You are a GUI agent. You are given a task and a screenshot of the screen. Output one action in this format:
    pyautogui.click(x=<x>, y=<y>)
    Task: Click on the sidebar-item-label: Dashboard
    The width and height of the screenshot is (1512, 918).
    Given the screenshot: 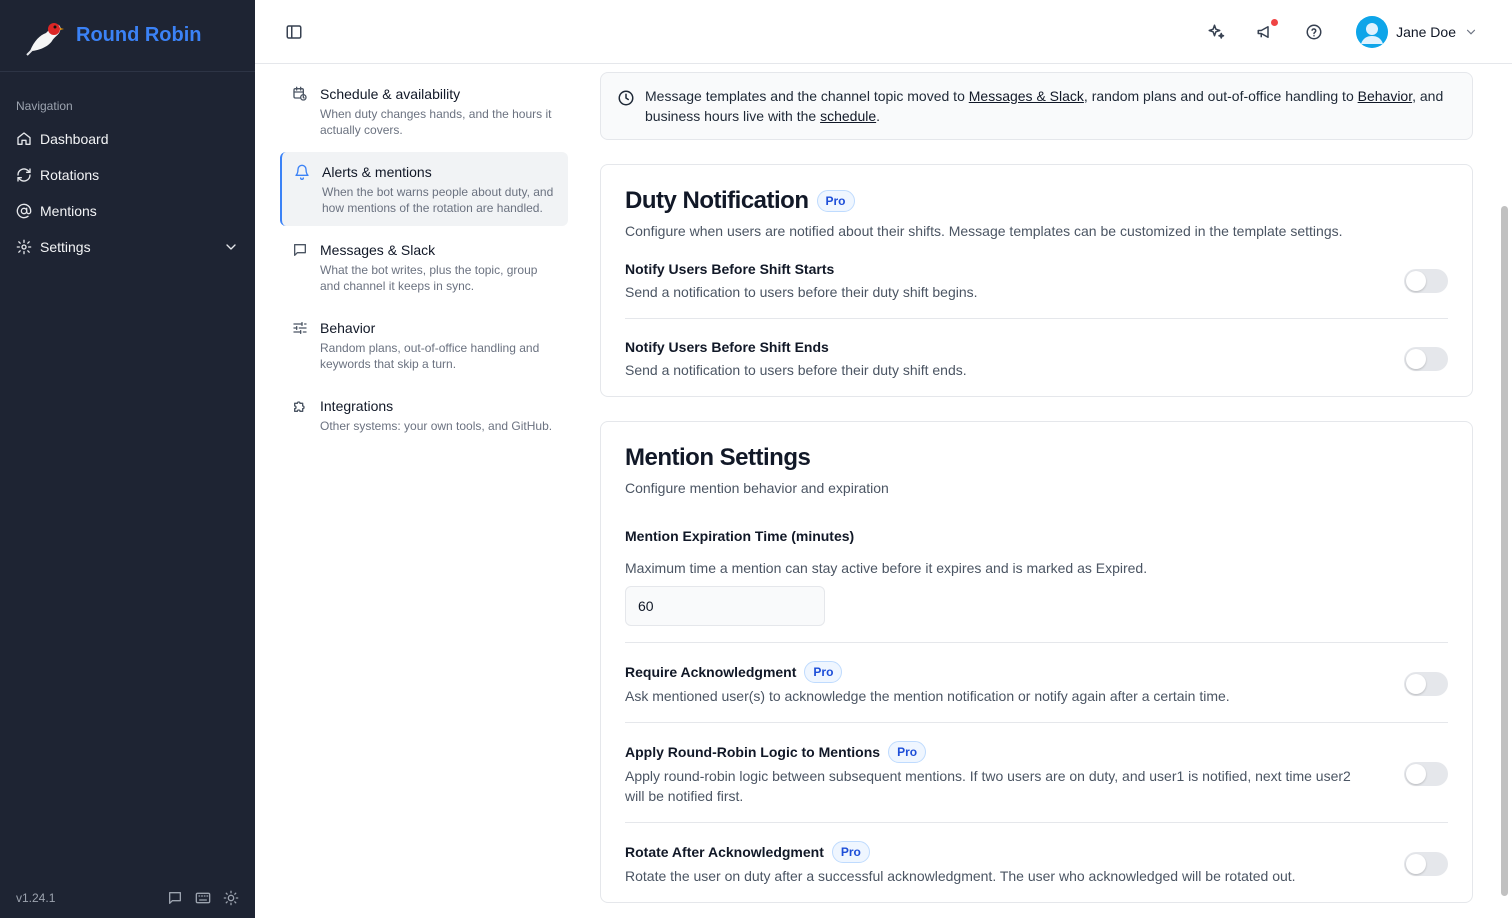 What is the action you would take?
    pyautogui.click(x=74, y=139)
    